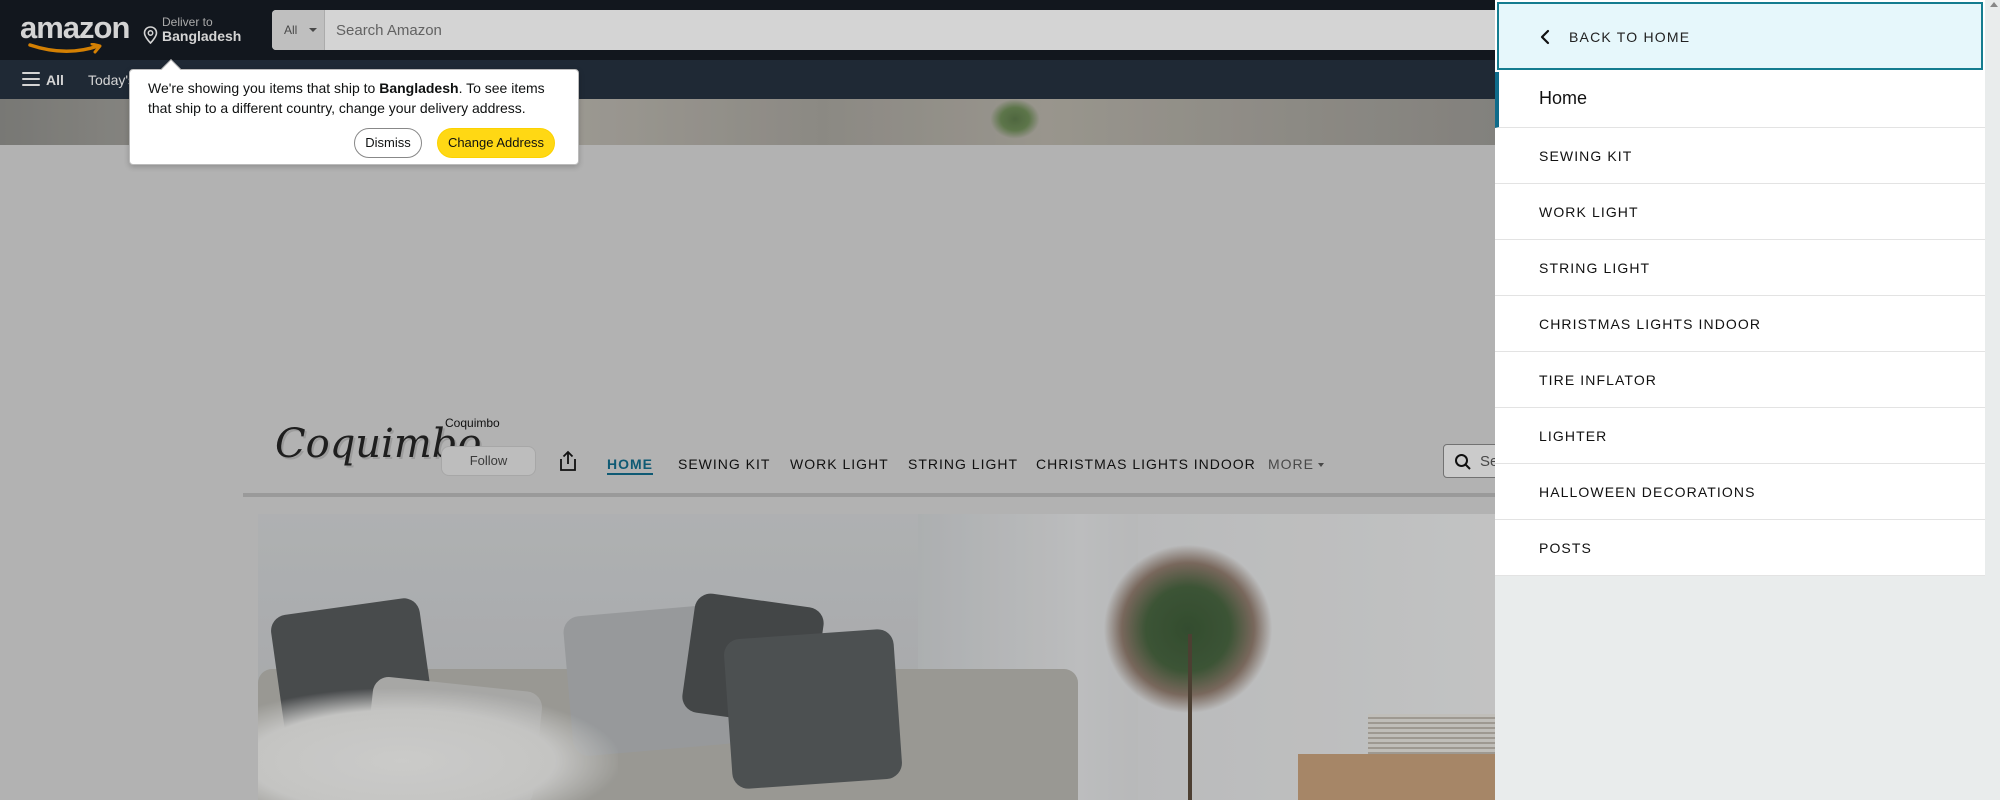  What do you see at coordinates (75, 27) in the screenshot?
I see `amazon-logo-text: amazon` at bounding box center [75, 27].